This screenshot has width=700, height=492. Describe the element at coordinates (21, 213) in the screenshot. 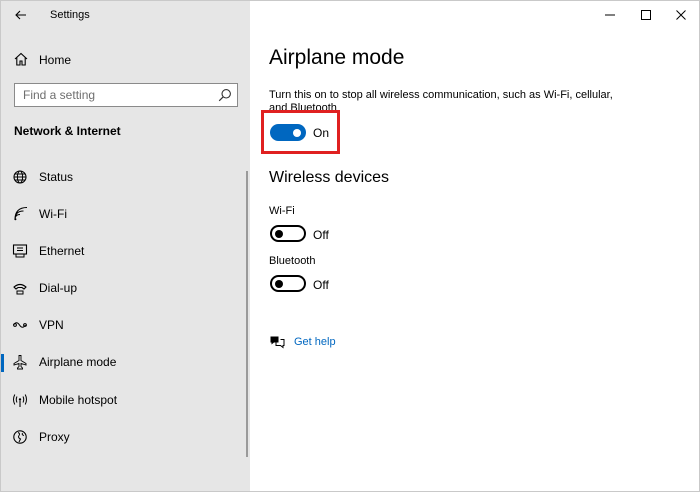

I see `wifi-icon` at that location.